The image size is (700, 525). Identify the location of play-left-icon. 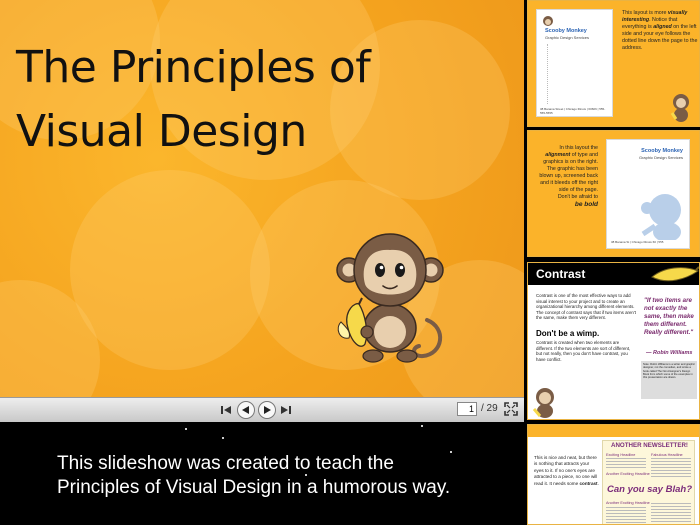
(245, 410).